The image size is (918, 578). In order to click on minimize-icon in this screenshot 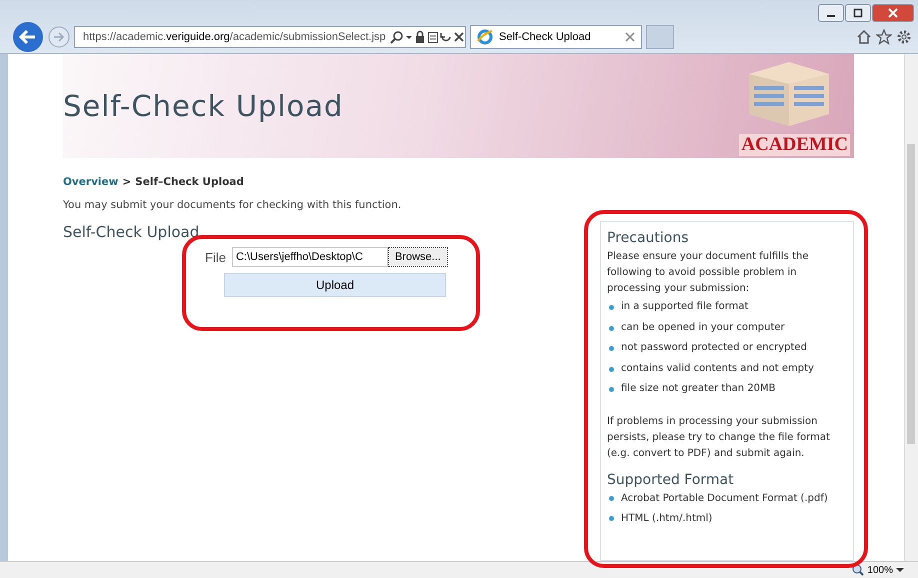, I will do `click(831, 16)`.